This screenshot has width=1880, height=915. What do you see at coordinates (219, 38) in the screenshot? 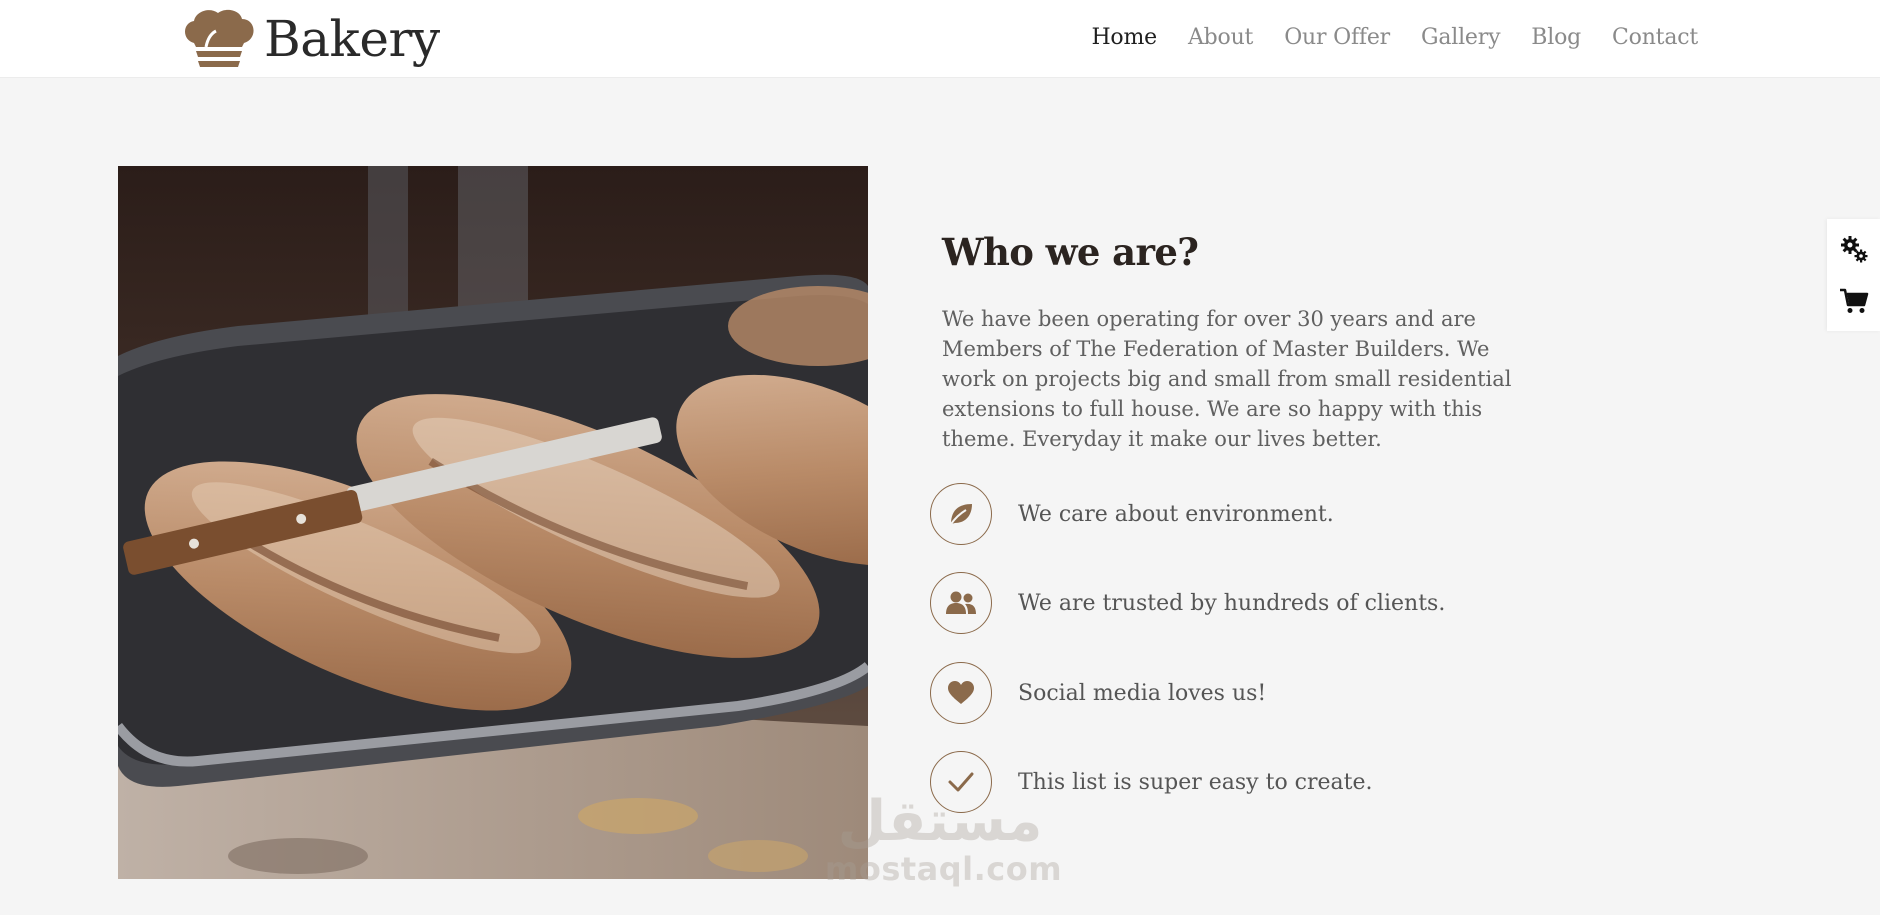
I see `chef-hat-icon` at bounding box center [219, 38].